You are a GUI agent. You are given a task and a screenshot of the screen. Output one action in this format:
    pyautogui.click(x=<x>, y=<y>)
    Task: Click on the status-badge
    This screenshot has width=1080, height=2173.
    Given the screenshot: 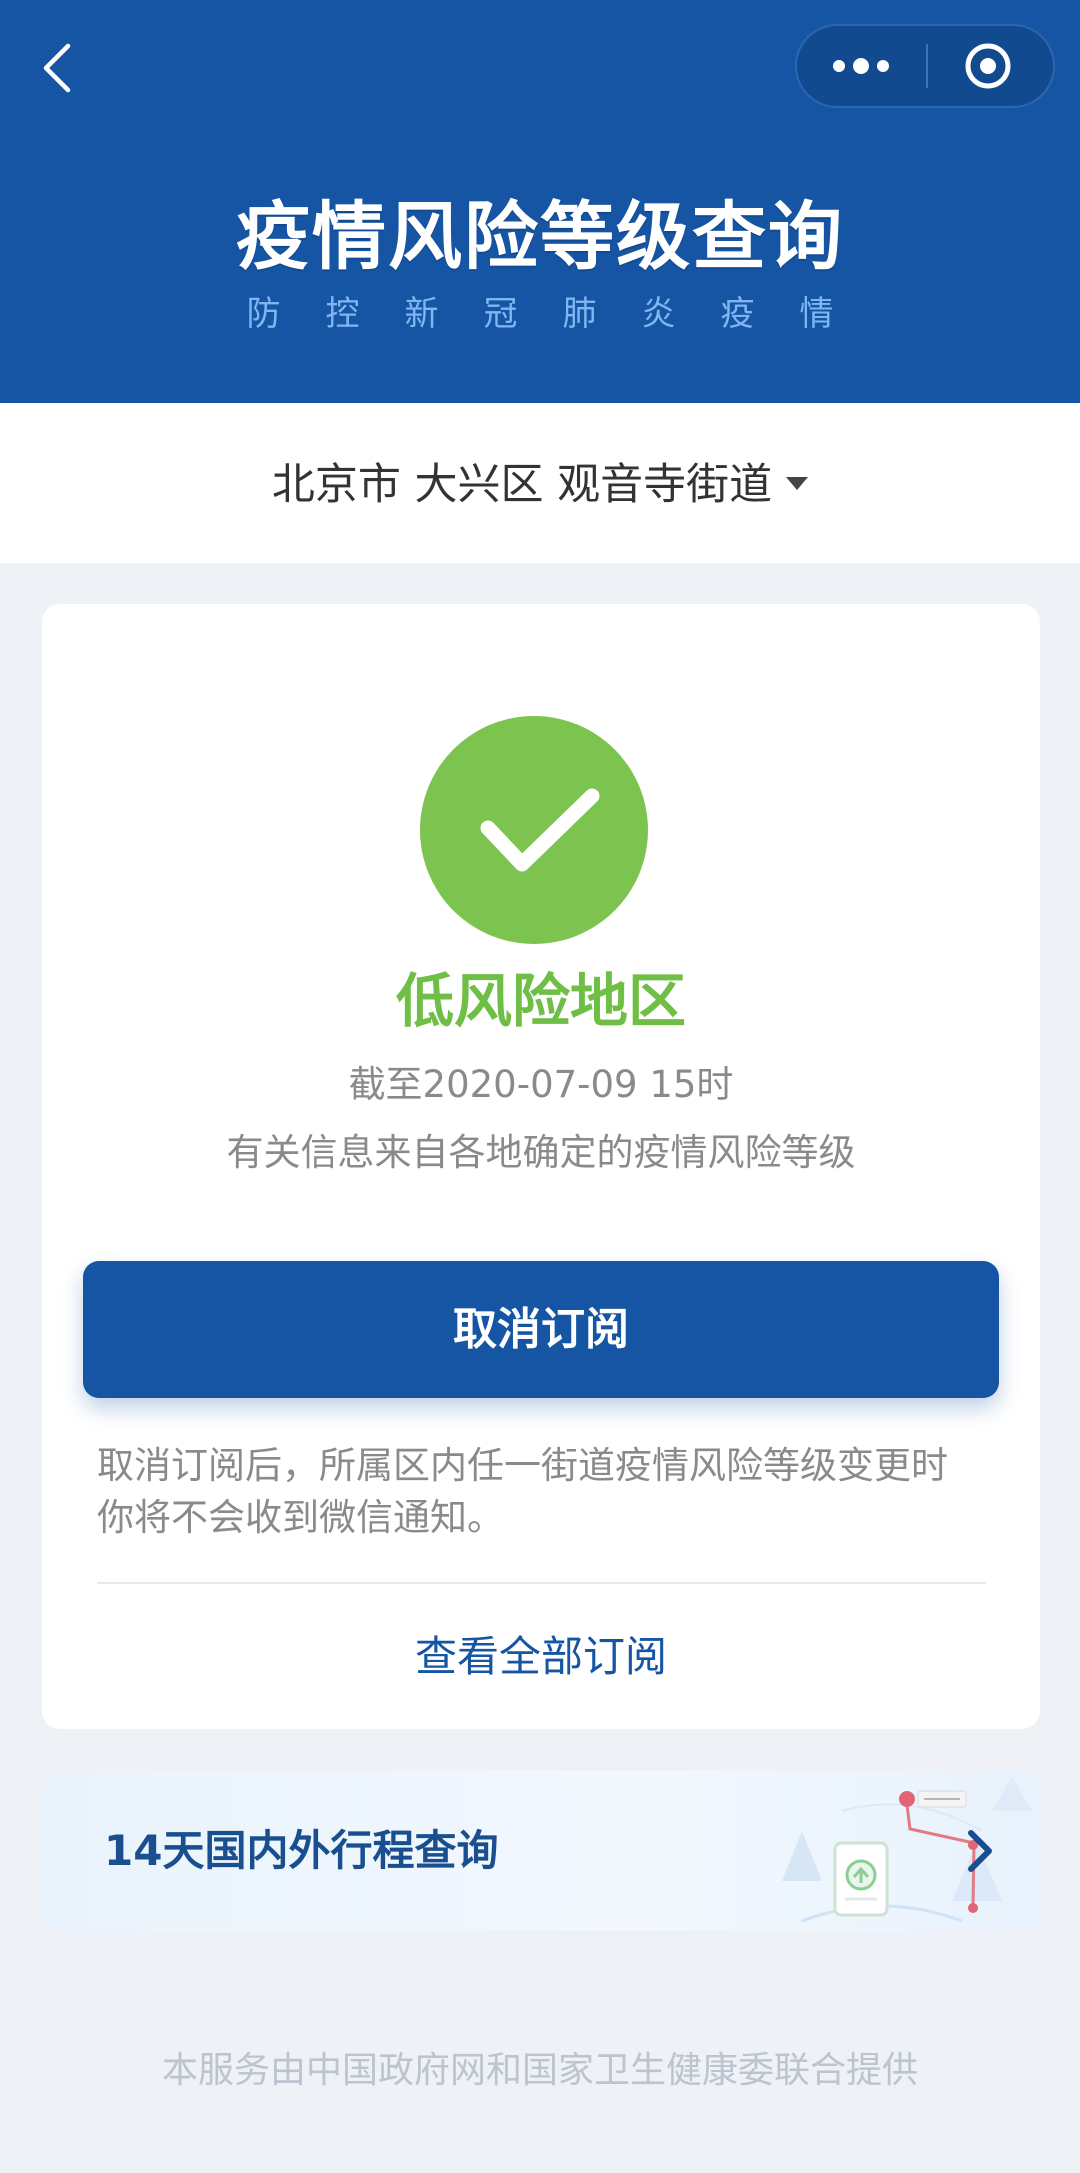 What is the action you would take?
    pyautogui.click(x=534, y=830)
    